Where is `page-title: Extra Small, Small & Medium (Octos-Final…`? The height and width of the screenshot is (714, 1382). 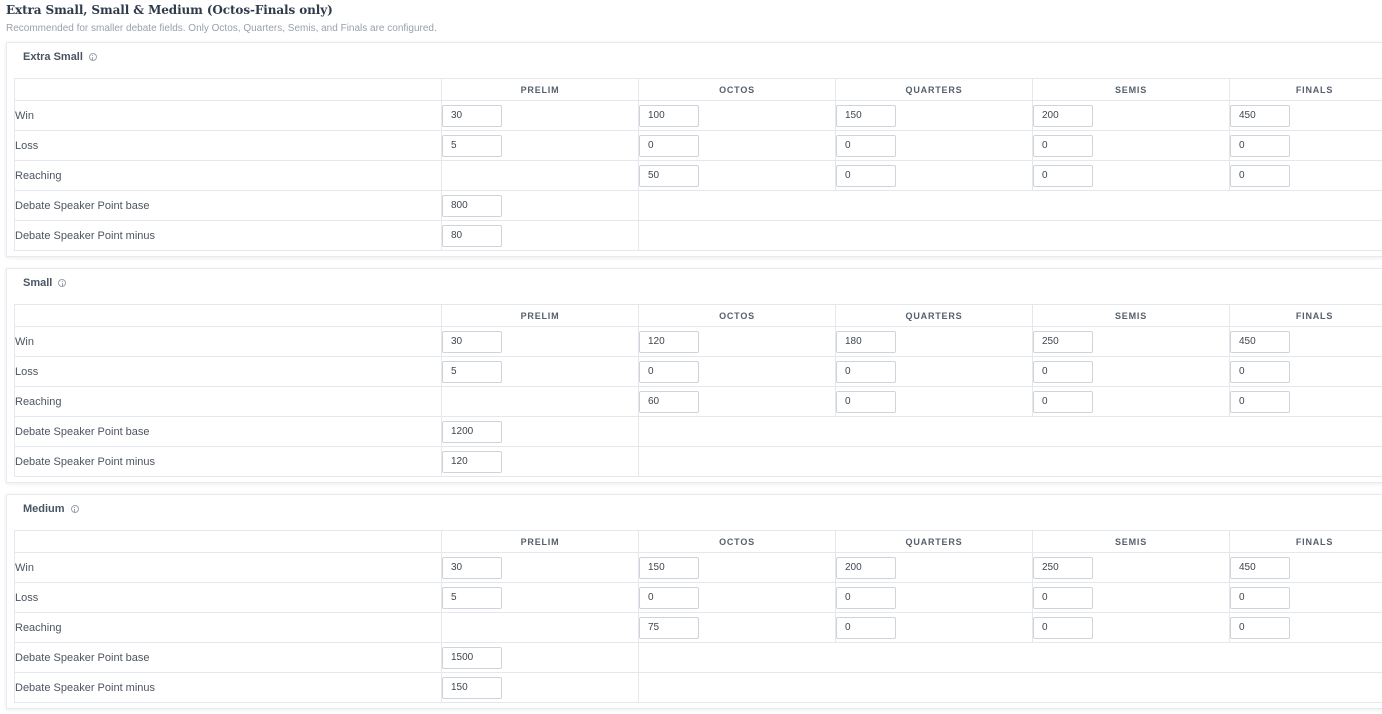 page-title: Extra Small, Small & Medium (Octos-Final… is located at coordinates (169, 10).